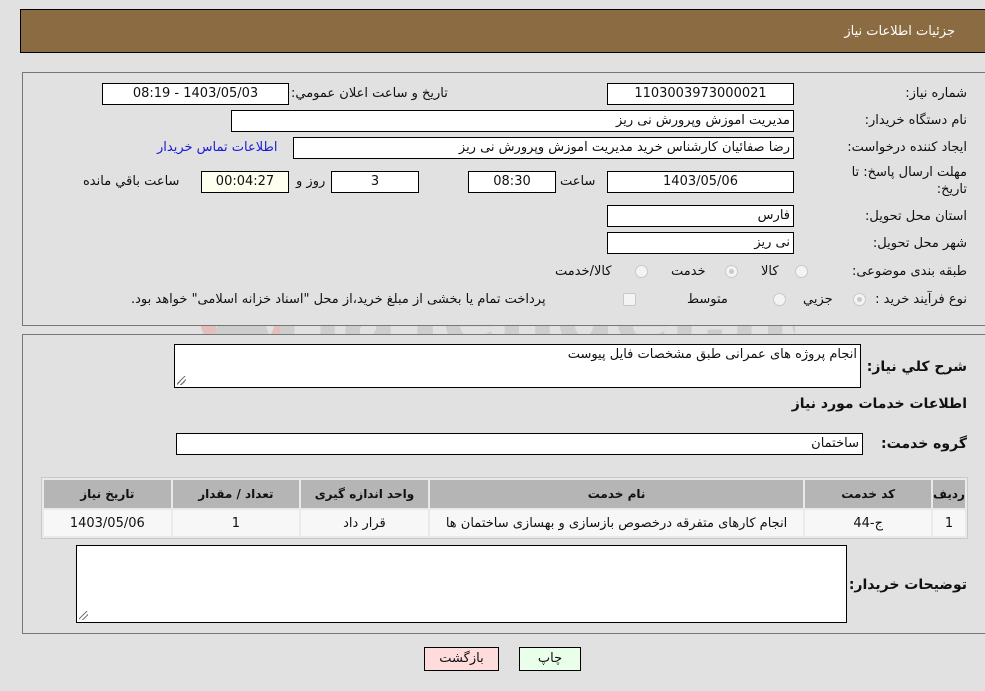  Describe the element at coordinates (899, 31) in the screenshot. I see `page-title: جزئیات اطلاعات نیاز` at that location.